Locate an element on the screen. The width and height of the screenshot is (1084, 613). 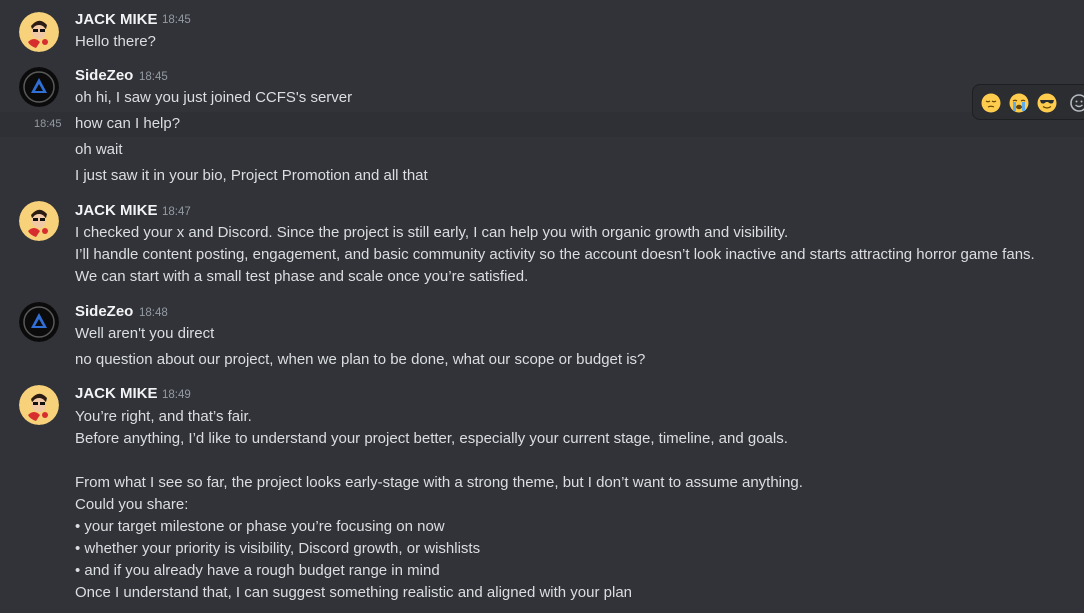
add-reaction-icon is located at coordinates (1076, 103).